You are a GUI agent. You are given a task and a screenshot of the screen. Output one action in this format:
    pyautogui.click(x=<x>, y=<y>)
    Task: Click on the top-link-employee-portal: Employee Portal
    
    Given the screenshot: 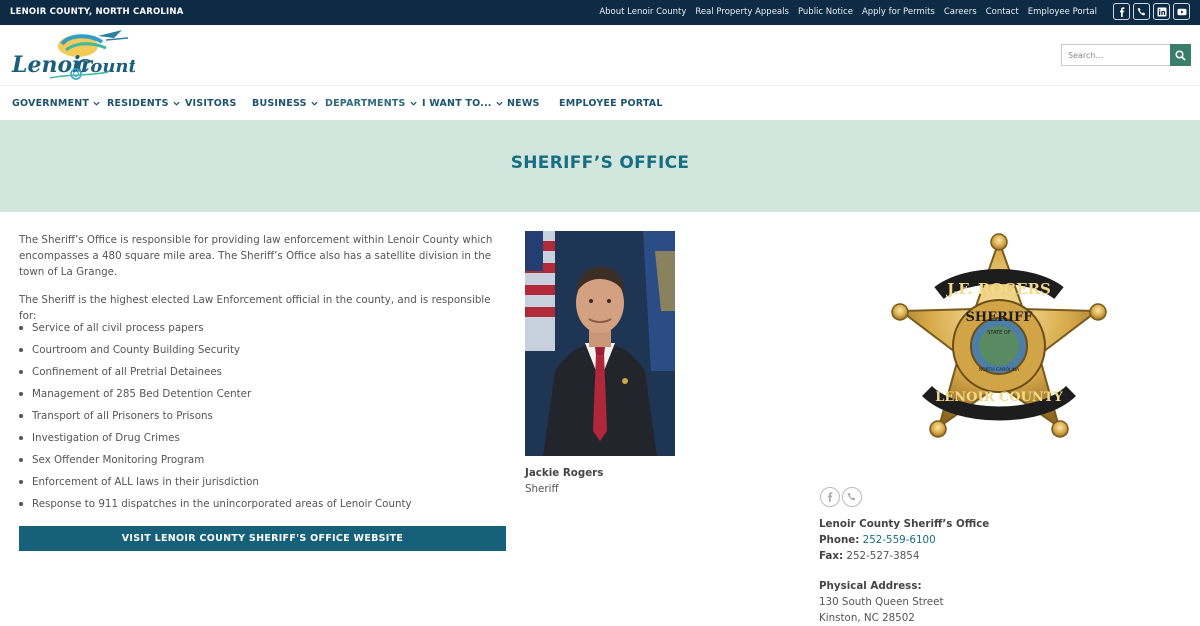 What is the action you would take?
    pyautogui.click(x=1062, y=12)
    